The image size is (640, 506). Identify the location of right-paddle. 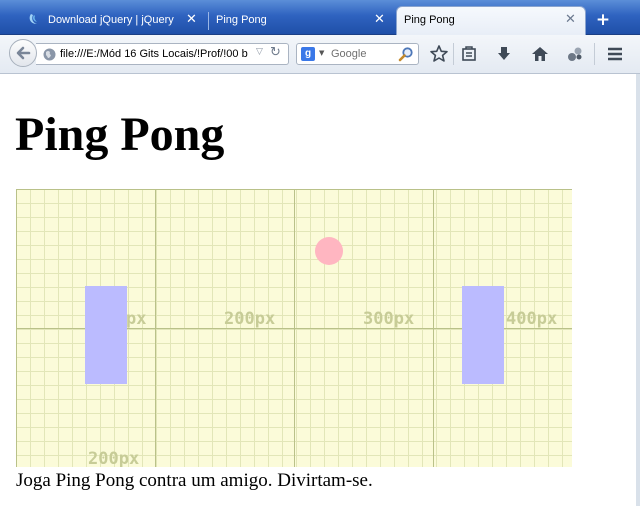
(483, 335).